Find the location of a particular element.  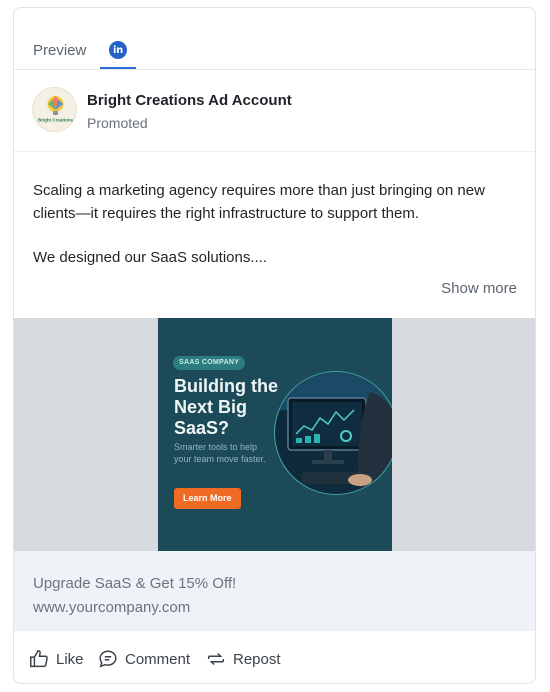

tab-linkedin: in is located at coordinates (118, 53).